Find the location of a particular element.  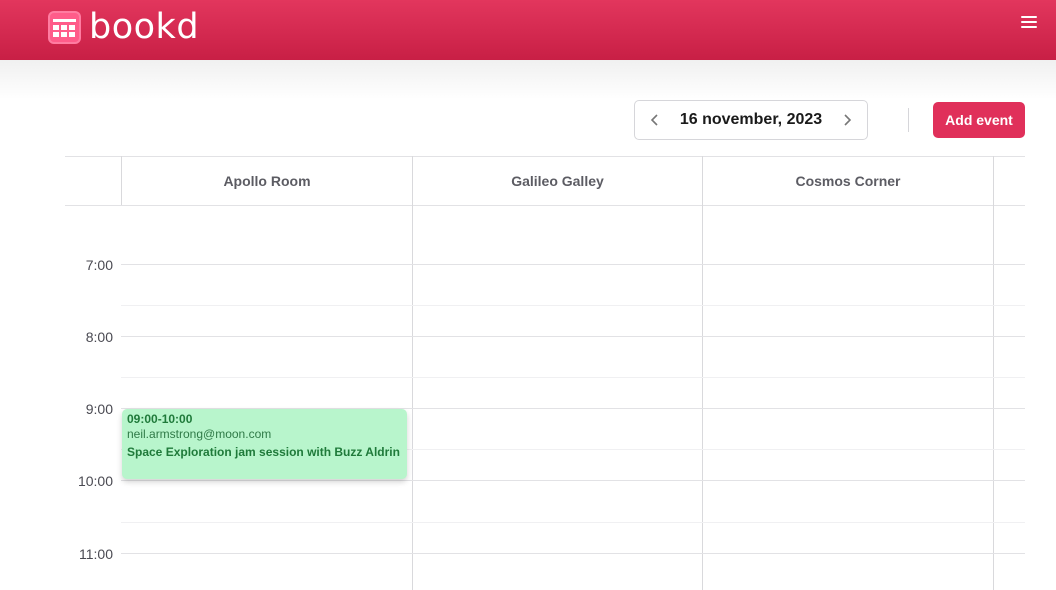

time-label: 11:00 is located at coordinates (96, 554).